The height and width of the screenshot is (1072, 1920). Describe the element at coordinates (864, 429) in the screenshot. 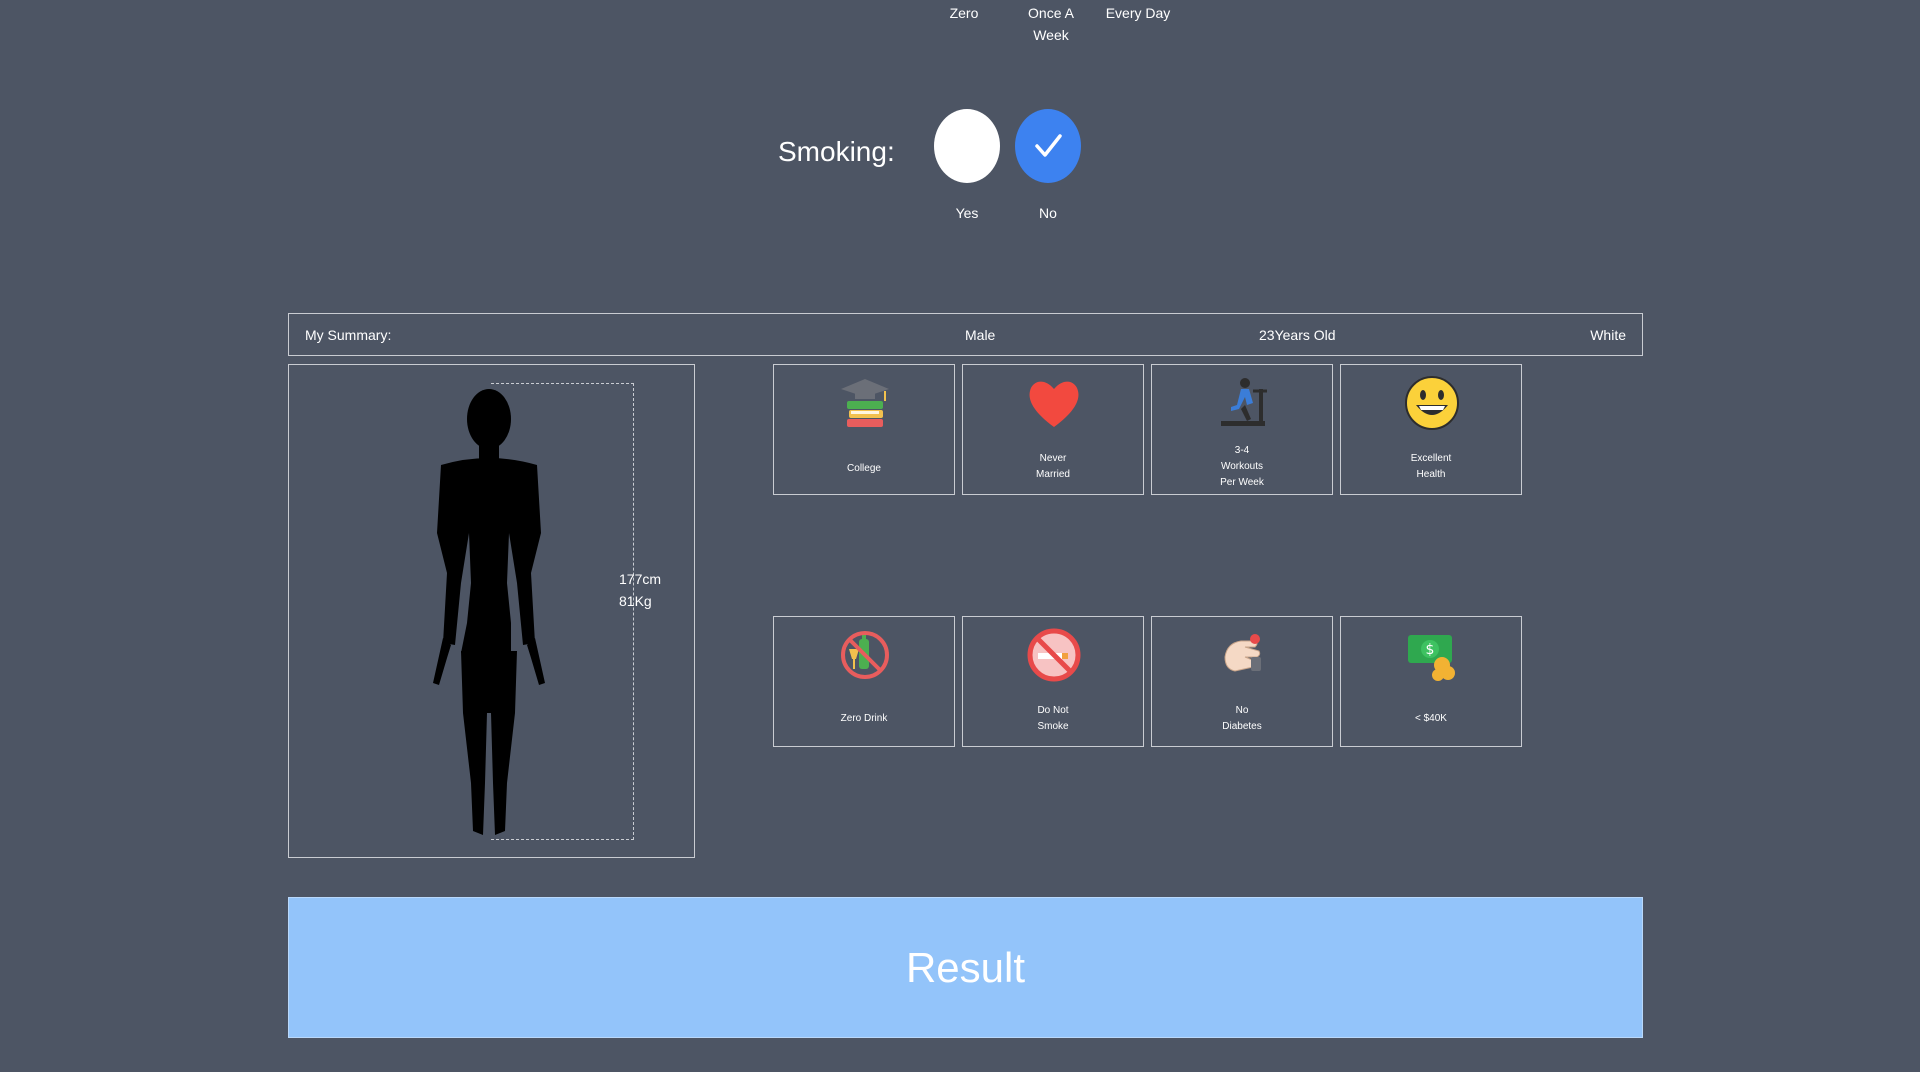

I see `card-education: College` at that location.